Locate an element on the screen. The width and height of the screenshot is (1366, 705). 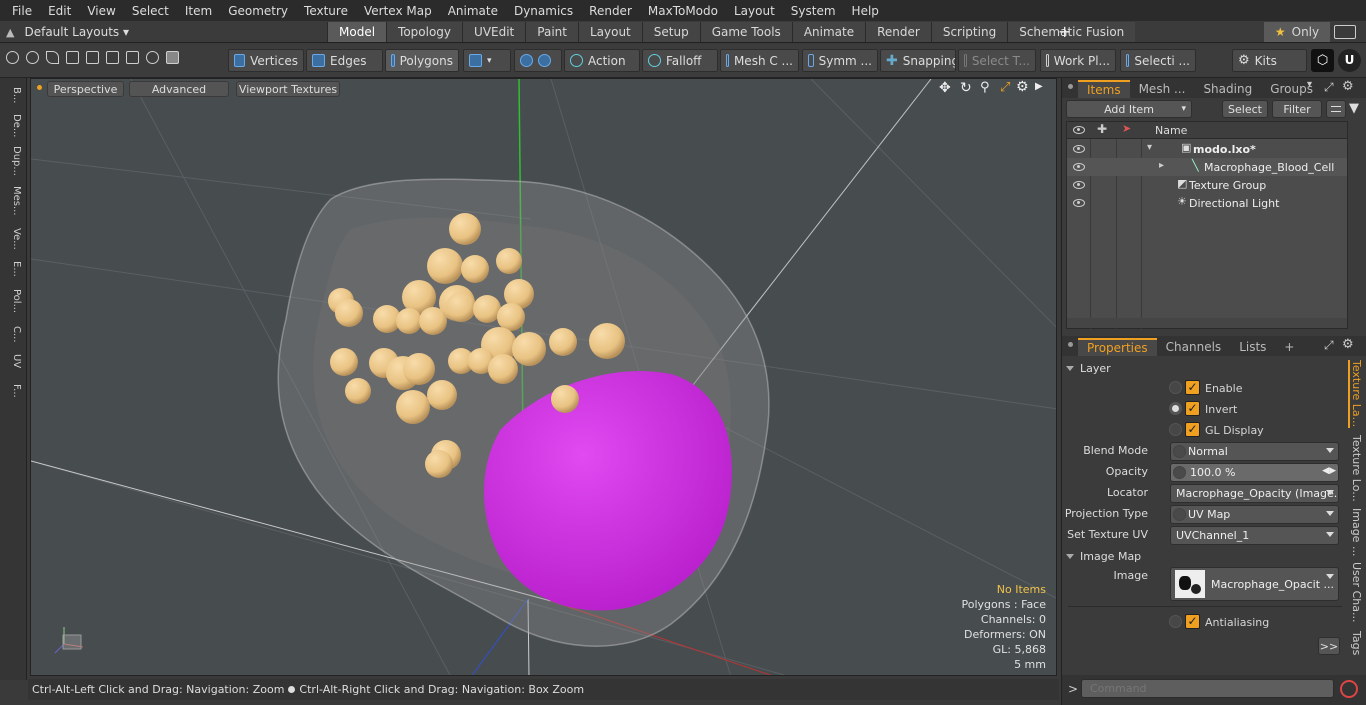
image-map-section-header: Image Map is located at coordinates (1204, 556).